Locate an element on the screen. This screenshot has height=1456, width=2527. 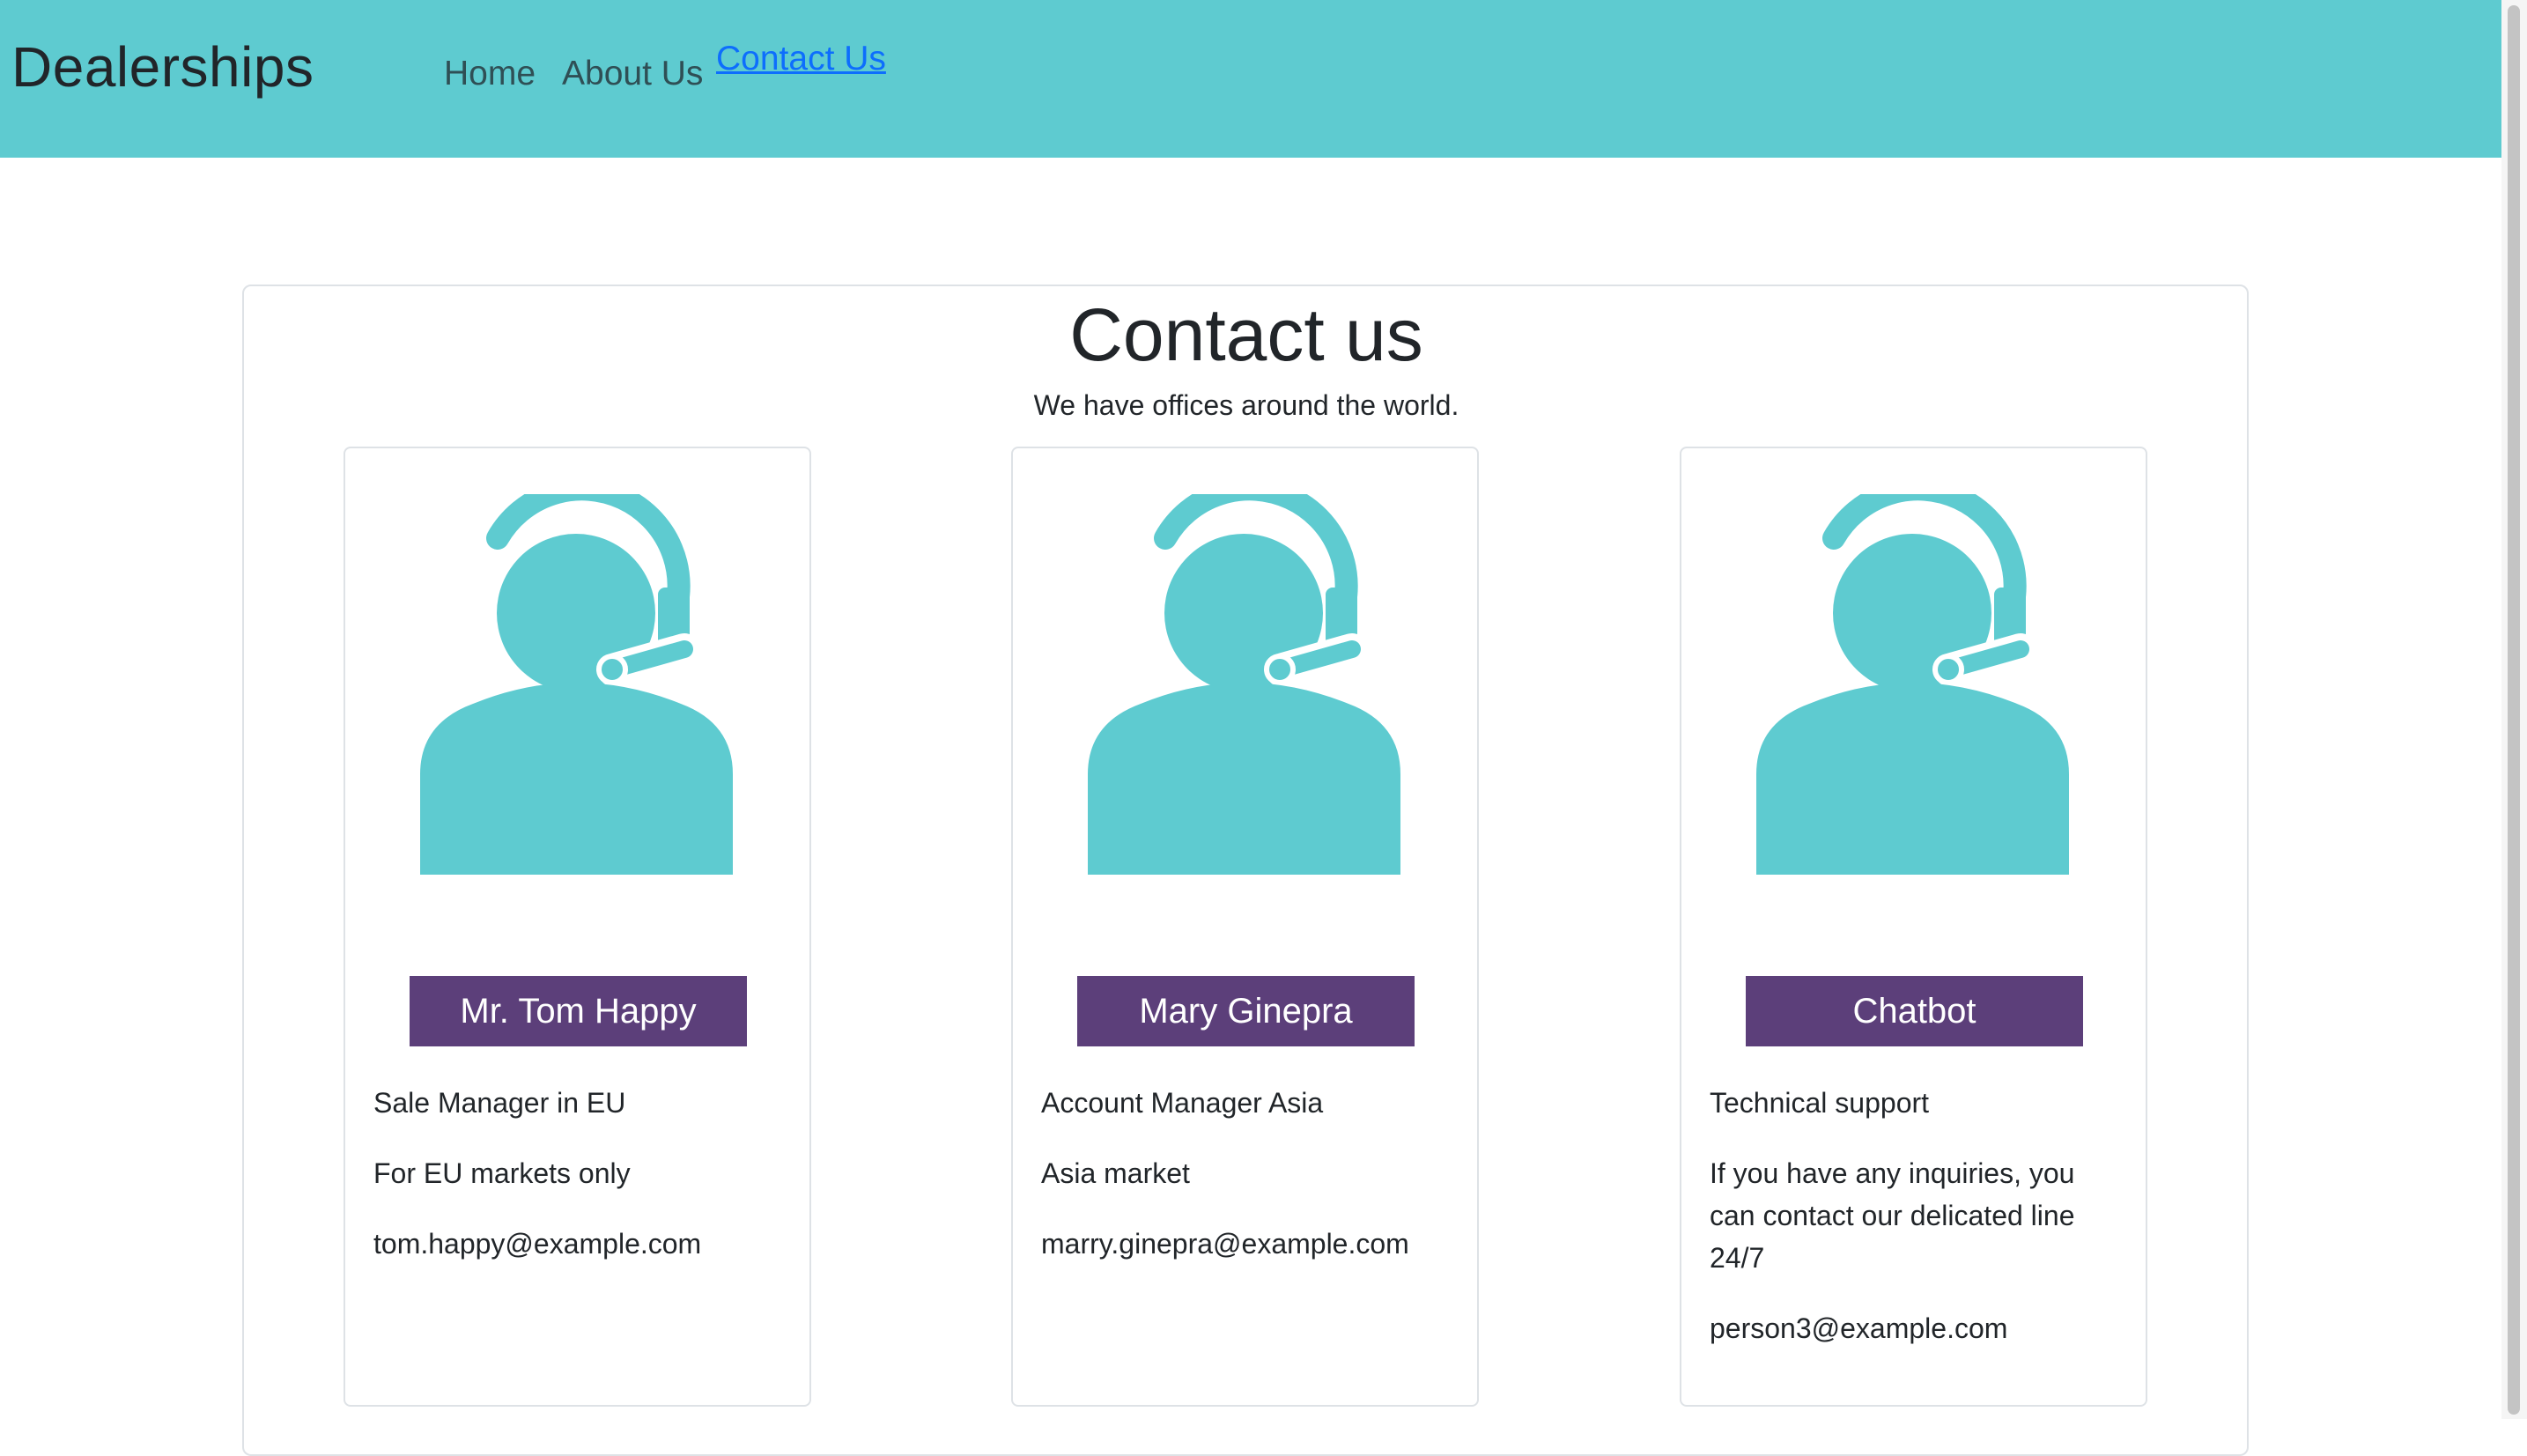
contact-name-badge: Mary Ginepra is located at coordinates (1246, 1011).